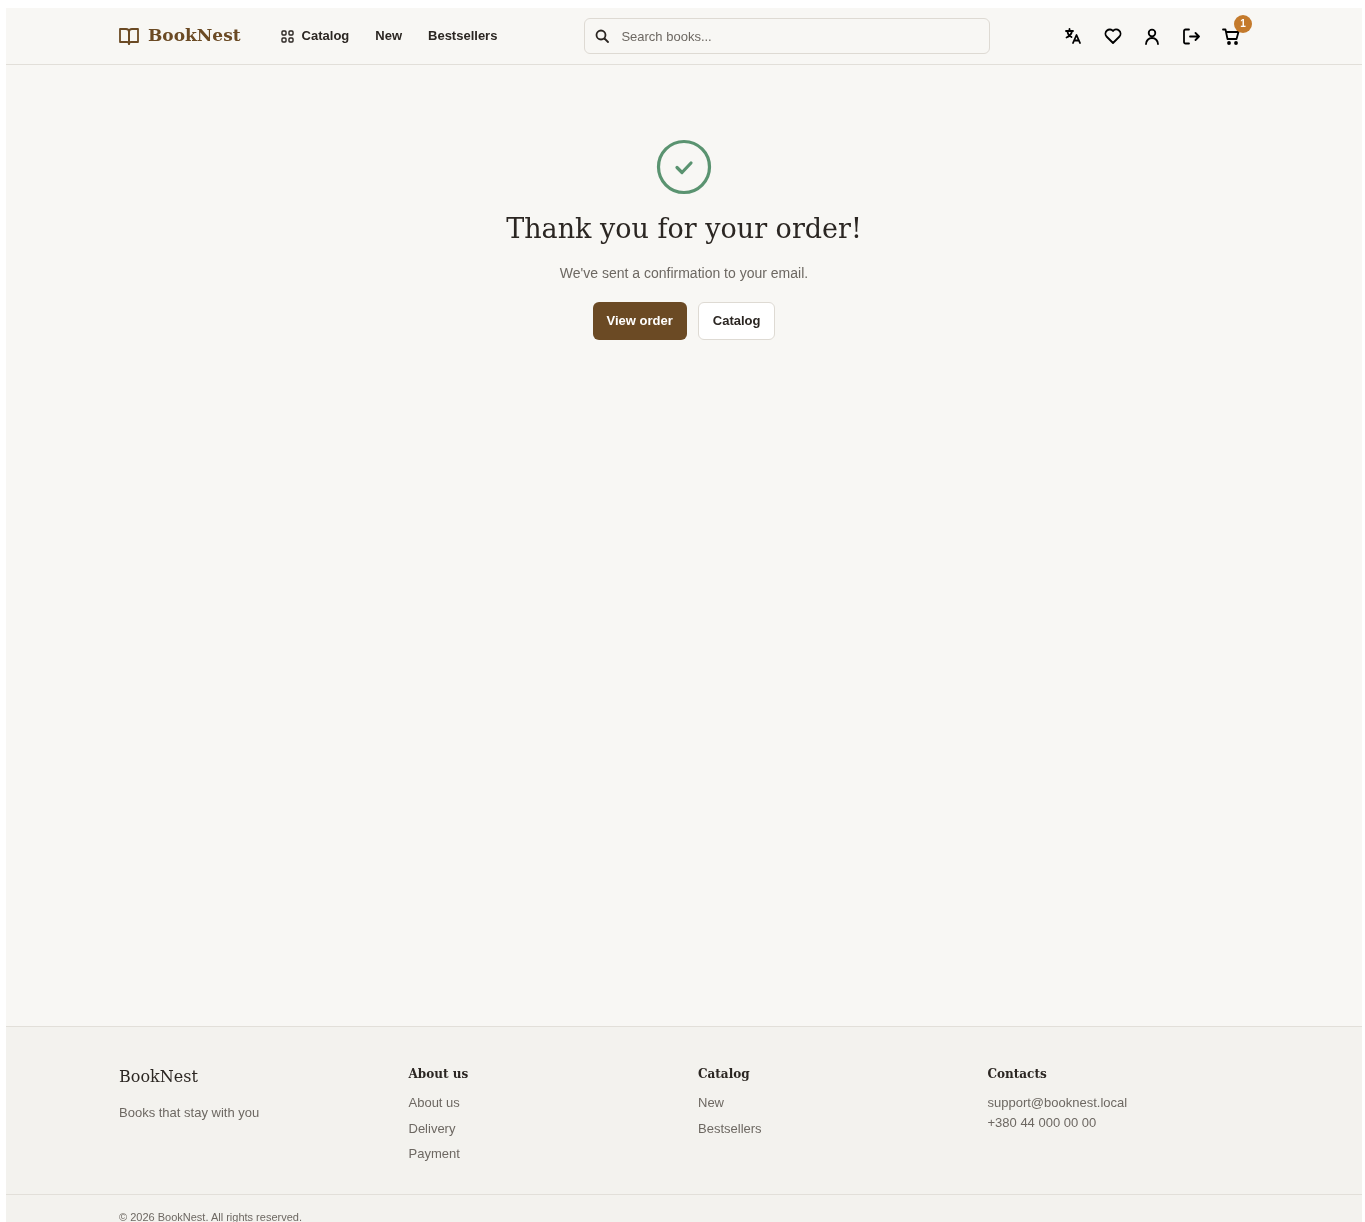 The width and height of the screenshot is (1365, 1222). What do you see at coordinates (684, 167) in the screenshot?
I see `check-circle-icon` at bounding box center [684, 167].